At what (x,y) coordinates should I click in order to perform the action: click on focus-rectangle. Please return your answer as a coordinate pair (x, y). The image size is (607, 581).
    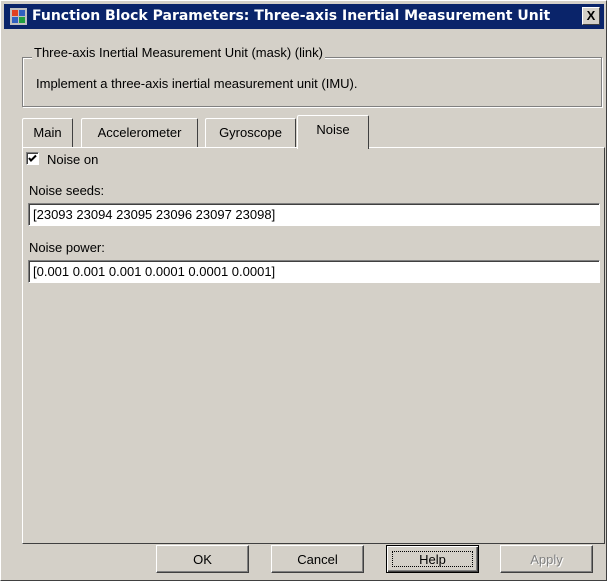
    Looking at the image, I should click on (432, 559).